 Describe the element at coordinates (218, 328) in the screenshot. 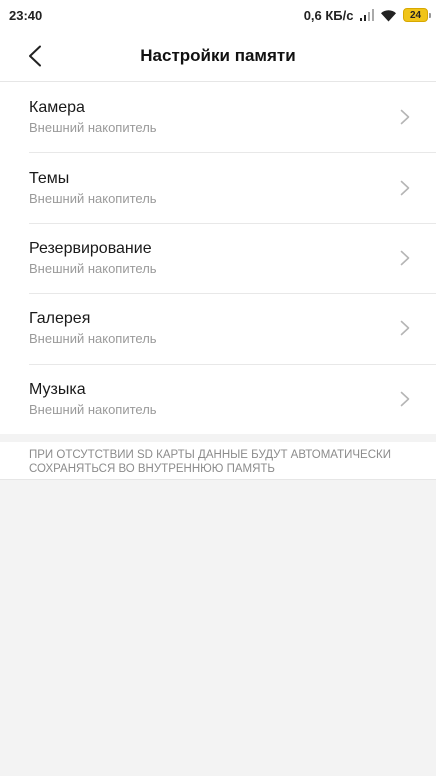

I see `list-item-gallery: Галерея Внешний накопитель` at that location.